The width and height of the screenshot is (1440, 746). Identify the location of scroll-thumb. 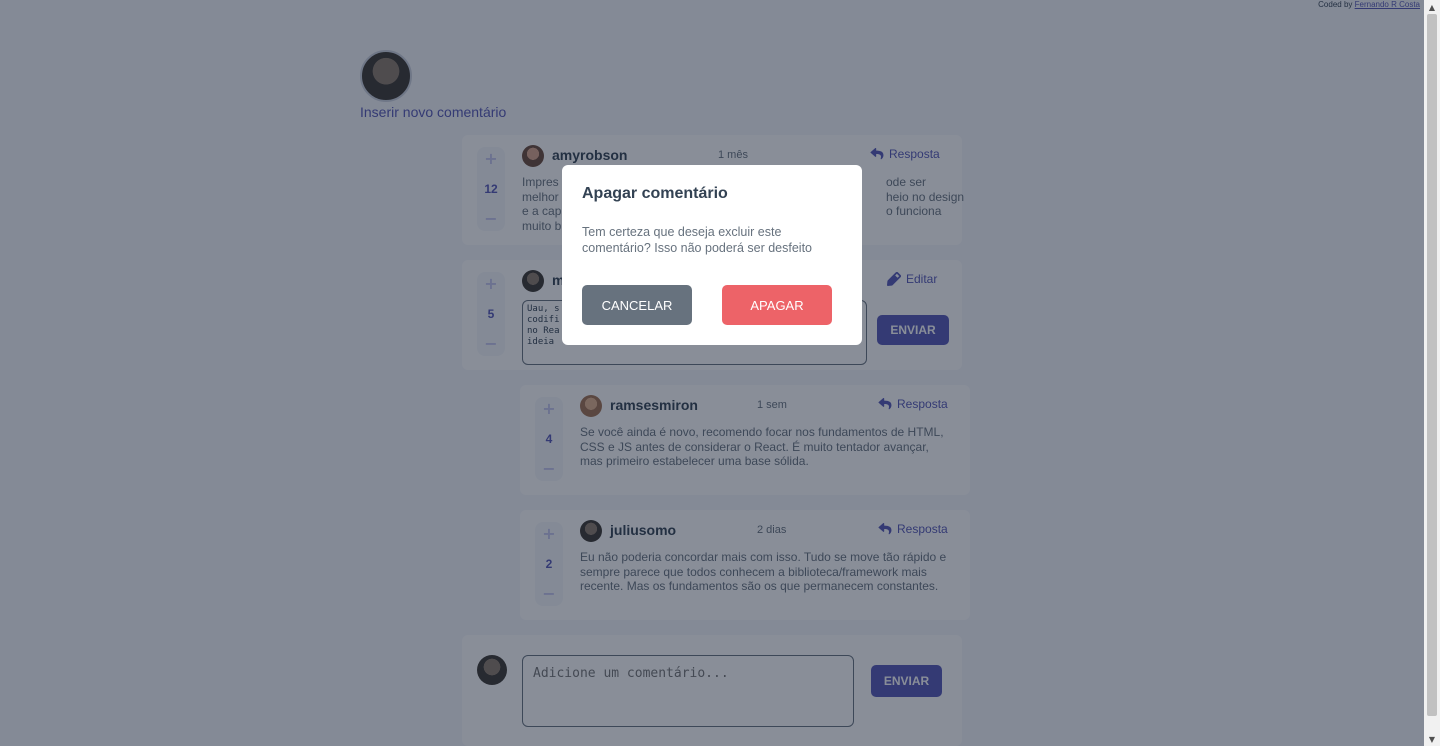
(1432, 365).